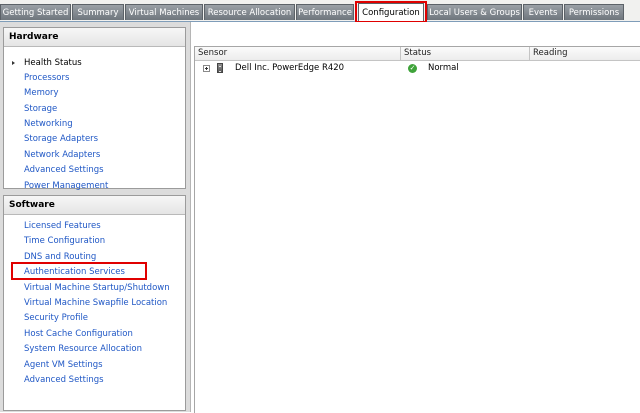 The image size is (640, 413). What do you see at coordinates (64, 380) in the screenshot?
I see `sidebar-item-advanced-settings-sw: Advanced Settings` at bounding box center [64, 380].